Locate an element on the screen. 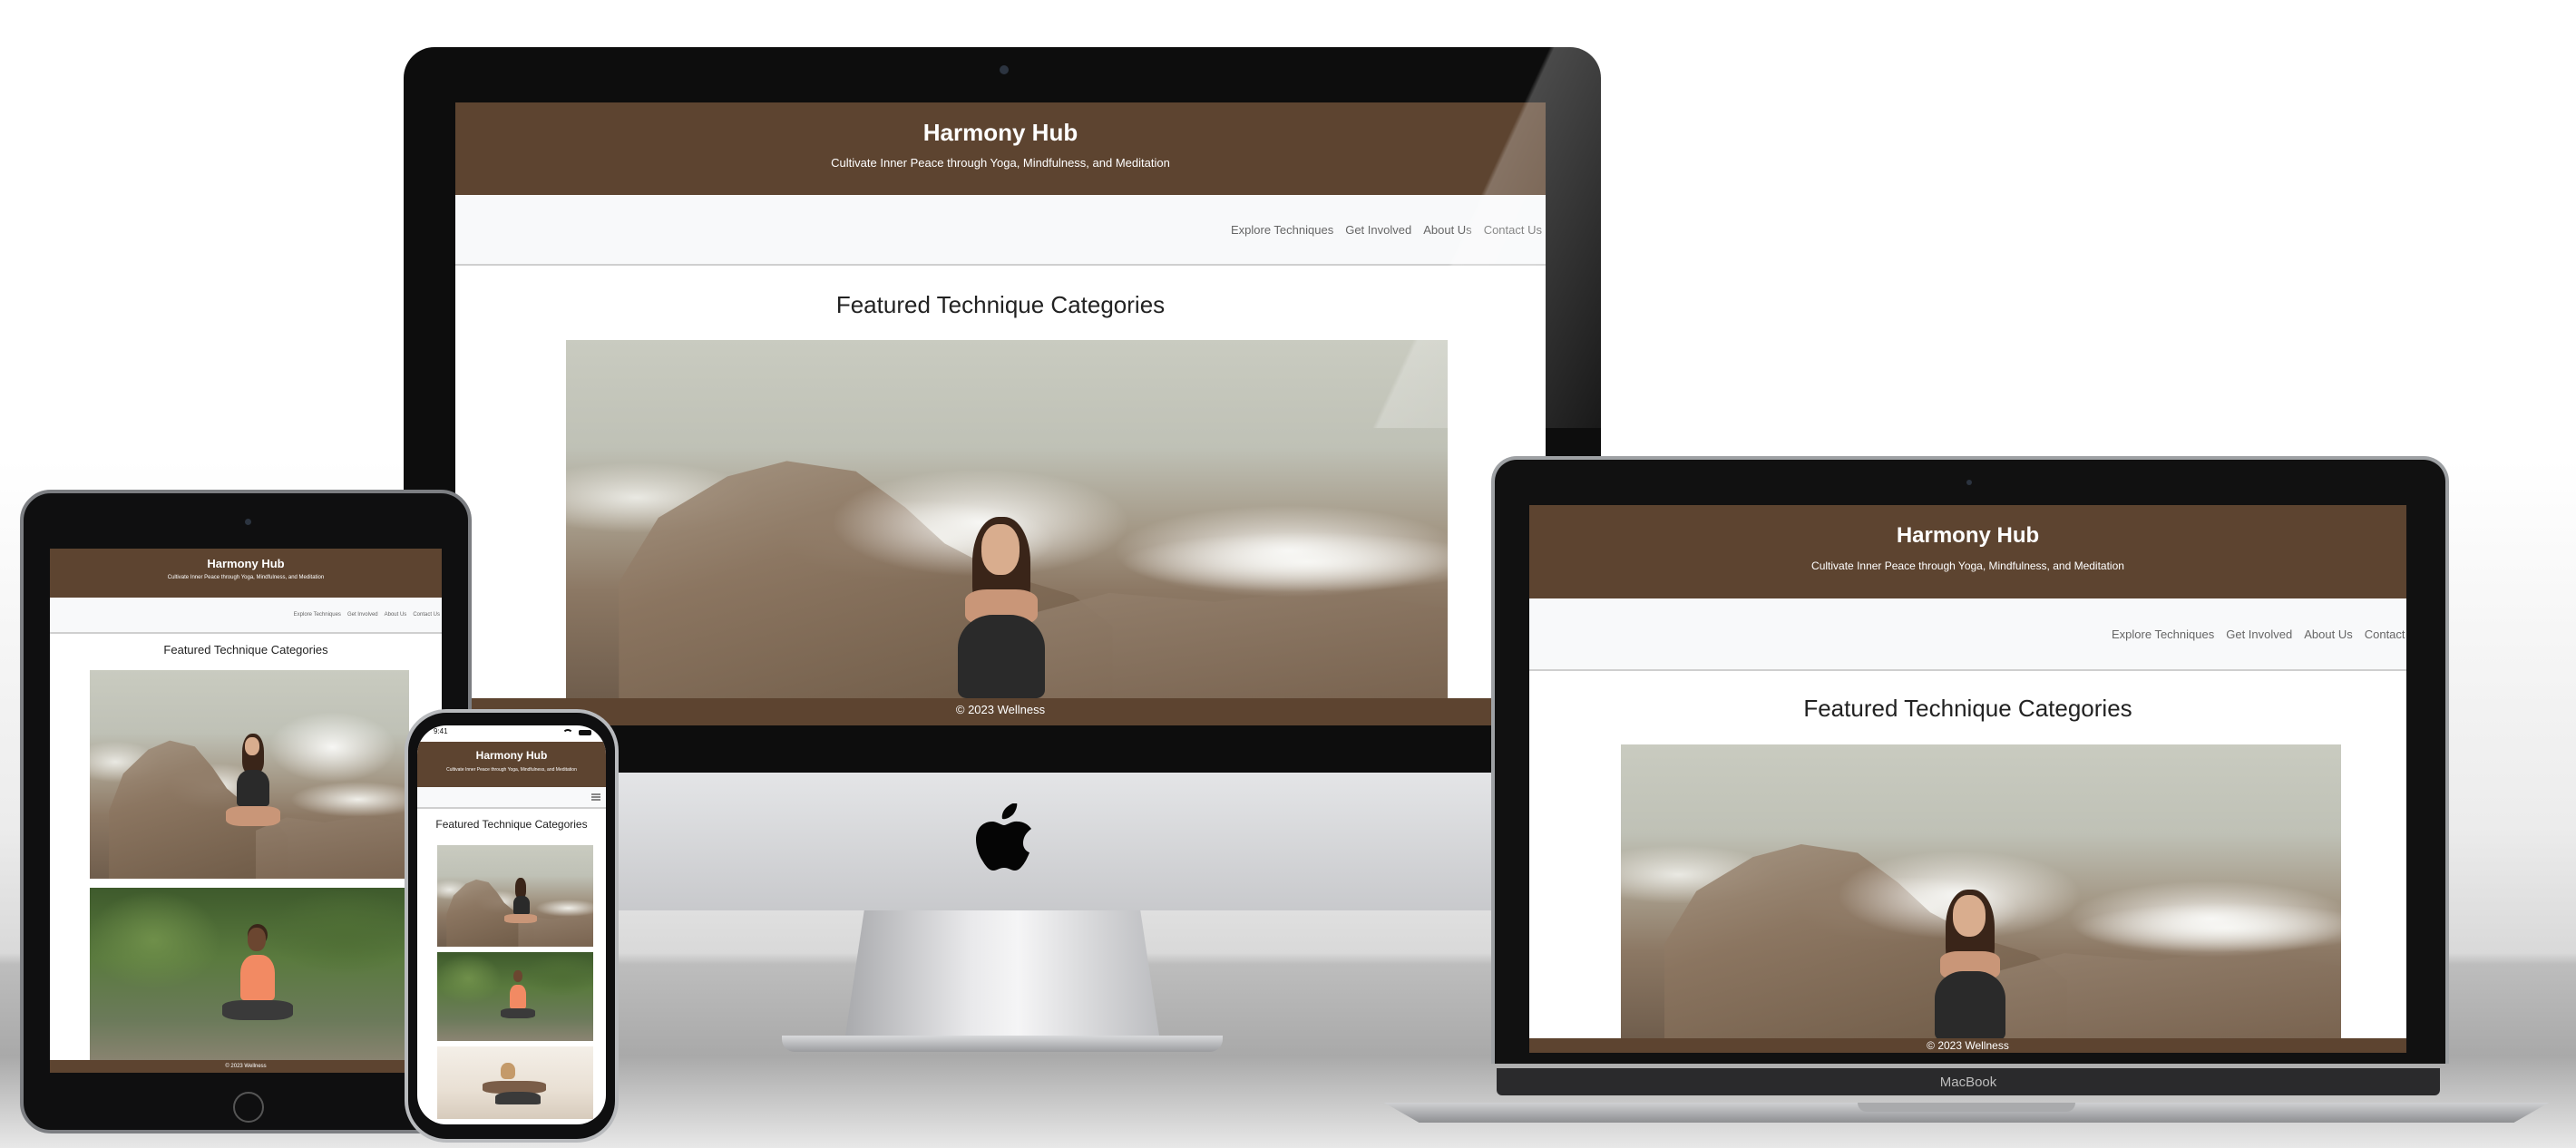  site-nav is located at coordinates (511, 798).